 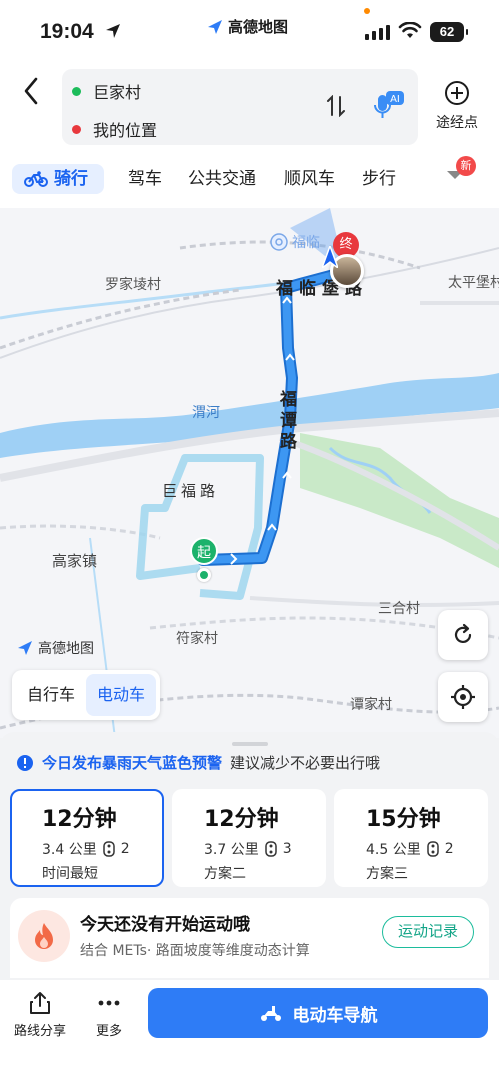 I want to click on route-meta: 4.5 公里 2, so click(x=427, y=849).